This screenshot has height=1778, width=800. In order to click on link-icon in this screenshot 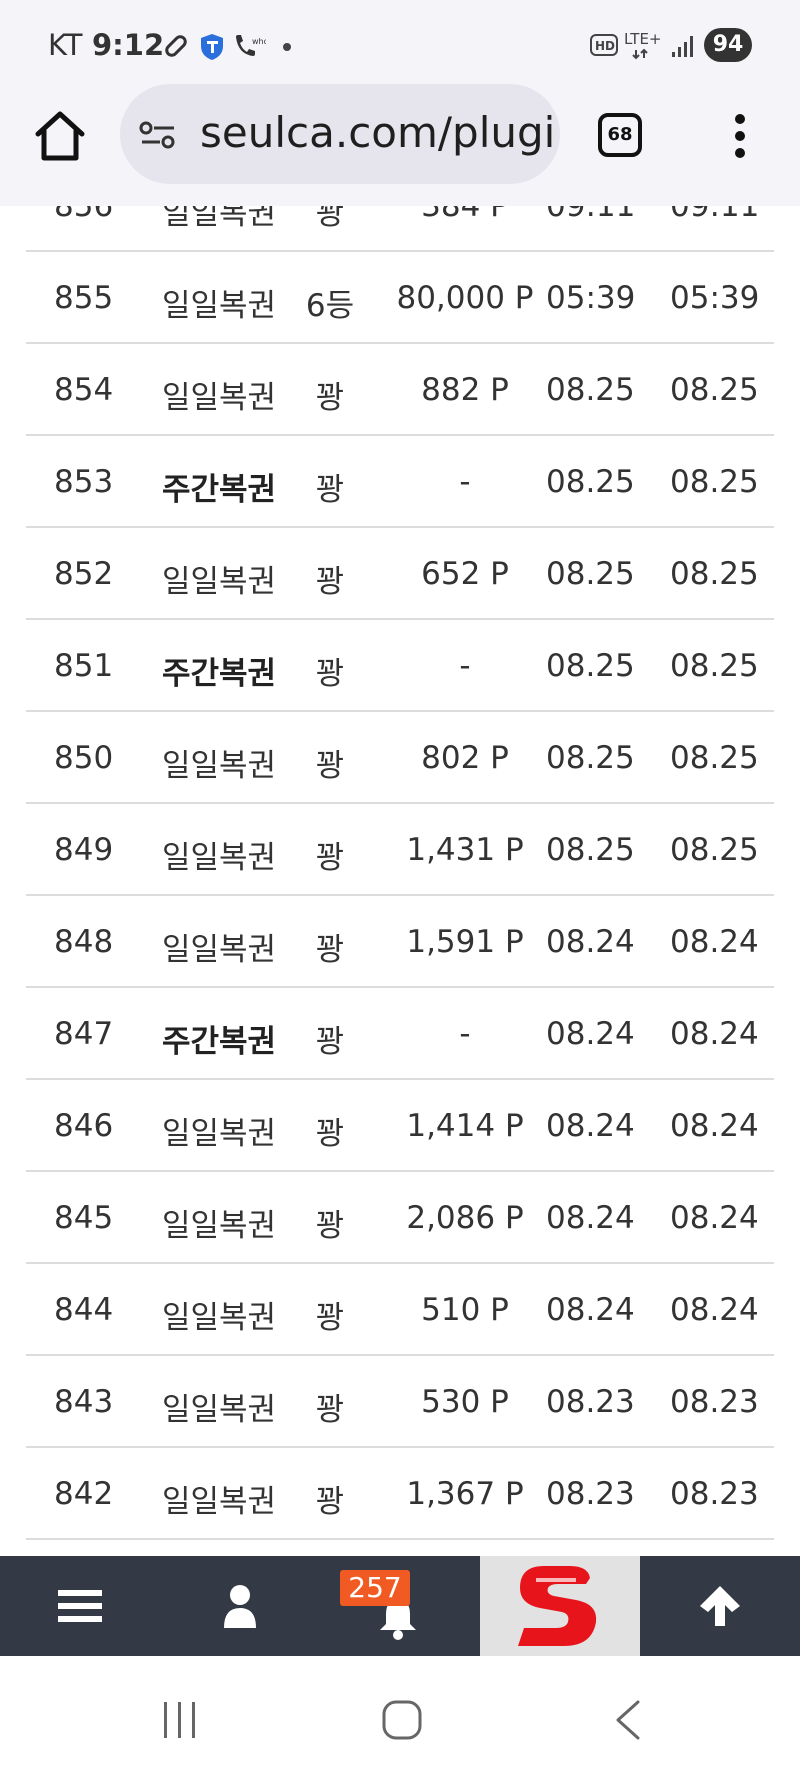, I will do `click(176, 46)`.